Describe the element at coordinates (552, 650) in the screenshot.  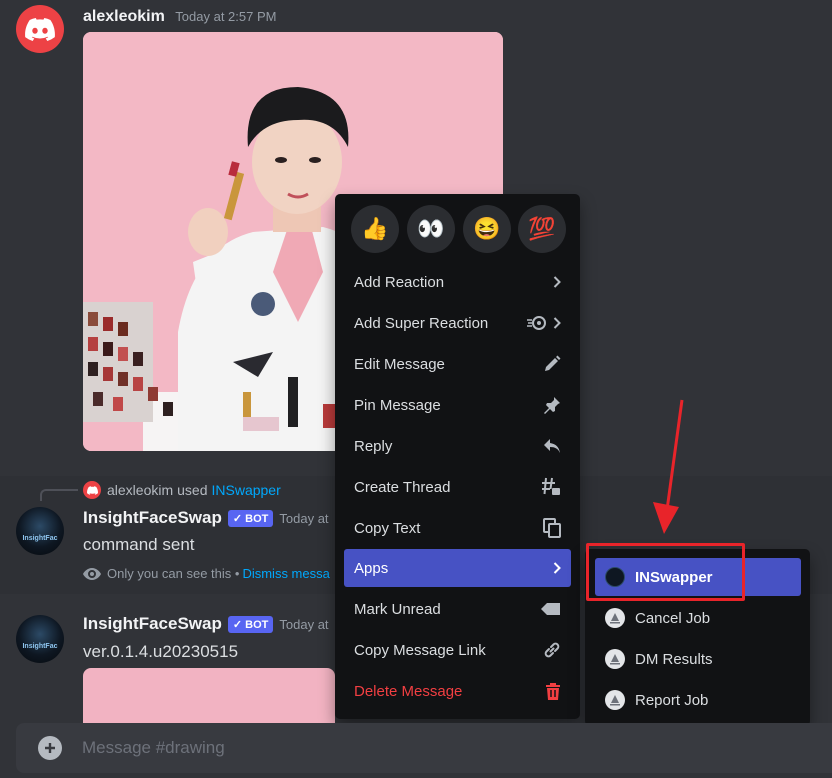
I see `link-icon` at that location.